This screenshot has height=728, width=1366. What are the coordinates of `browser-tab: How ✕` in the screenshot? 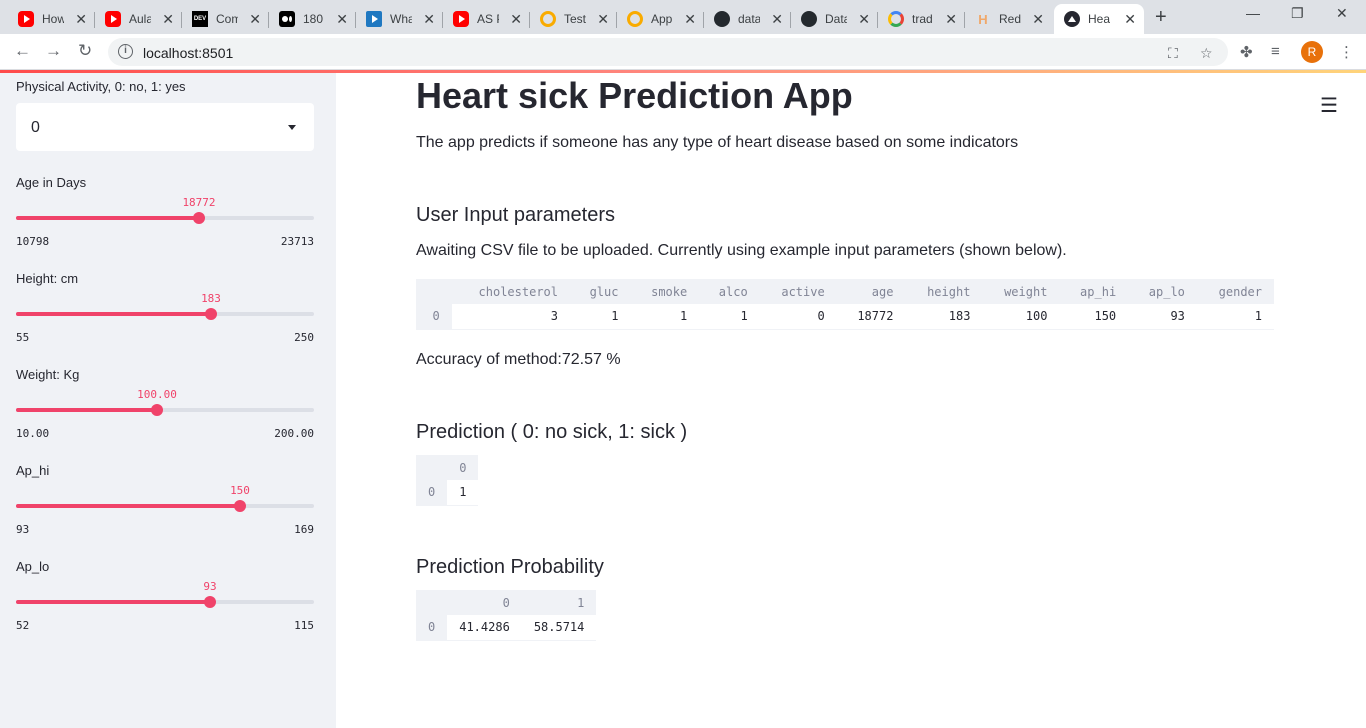 It's located at (51, 19).